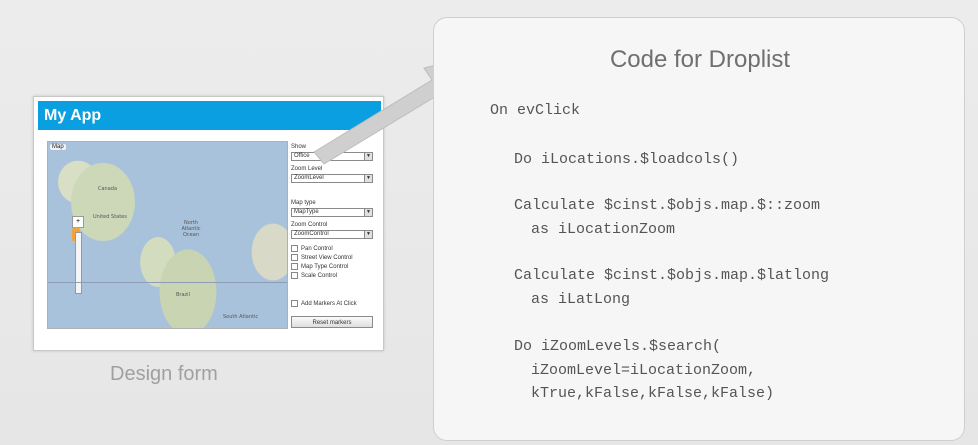 This screenshot has height=445, width=978. What do you see at coordinates (618, 346) in the screenshot?
I see `code-line: Do iZoomLevels.$search(` at bounding box center [618, 346].